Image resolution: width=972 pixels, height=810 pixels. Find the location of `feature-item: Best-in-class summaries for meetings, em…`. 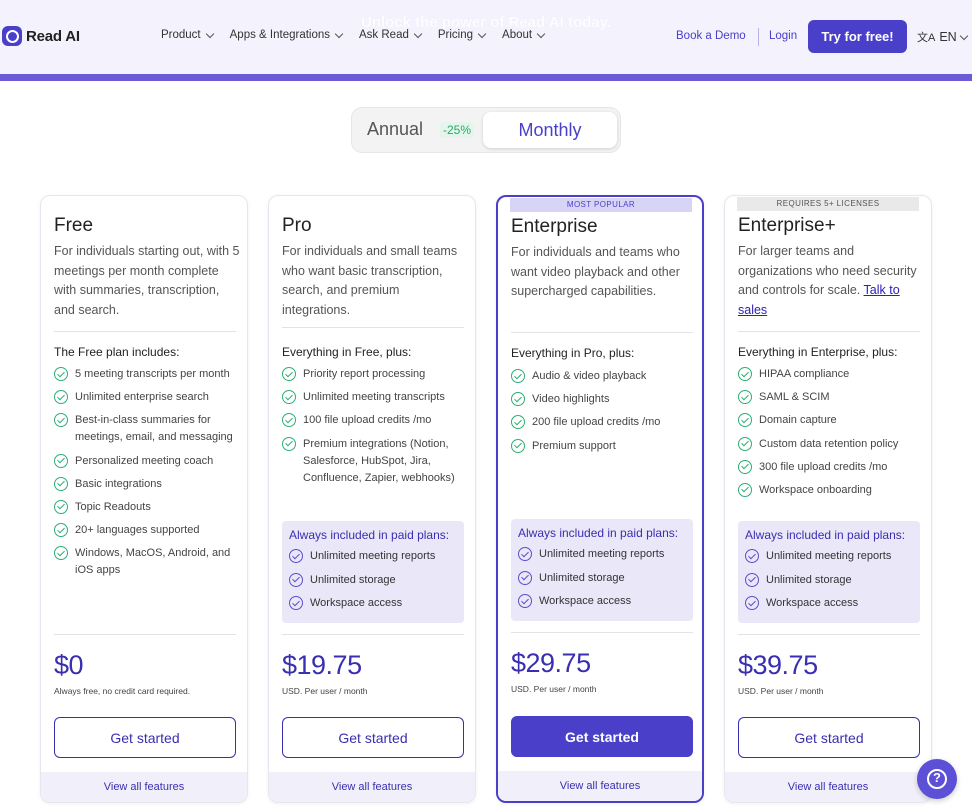

feature-item: Best-in-class summaries for meetings, em… is located at coordinates (147, 429).